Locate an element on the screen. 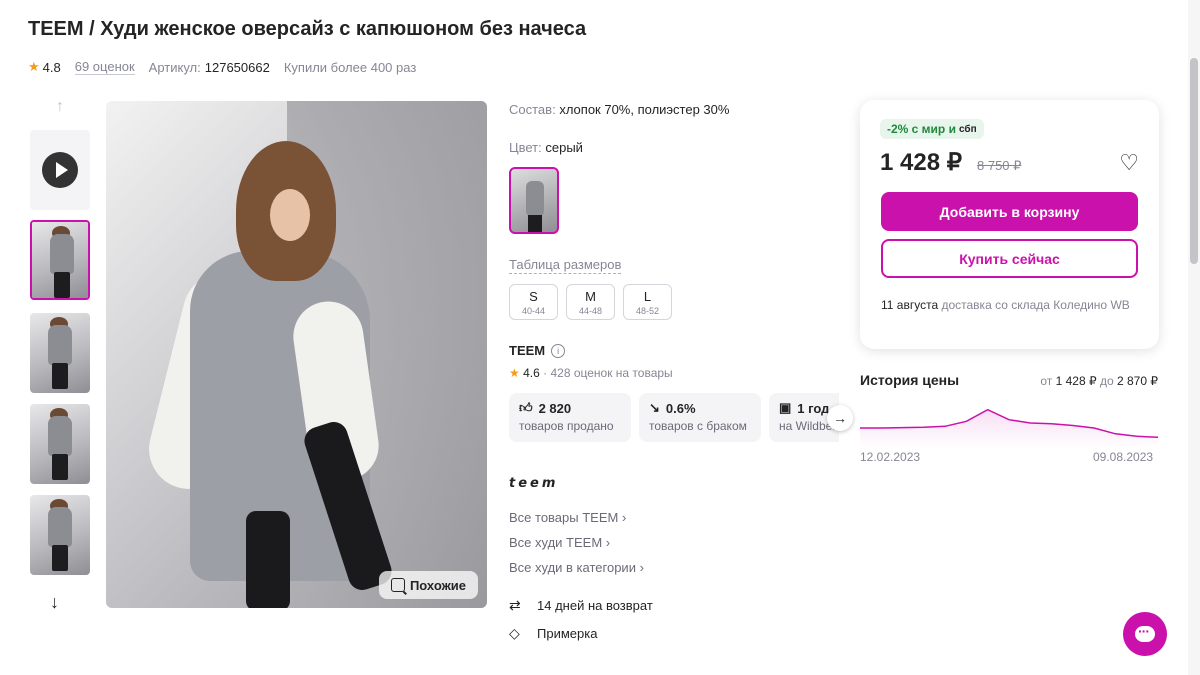 This screenshot has height=675, width=1200. price-history-range: от 1 428 ₽ до 2 870 ₽ is located at coordinates (1099, 381).